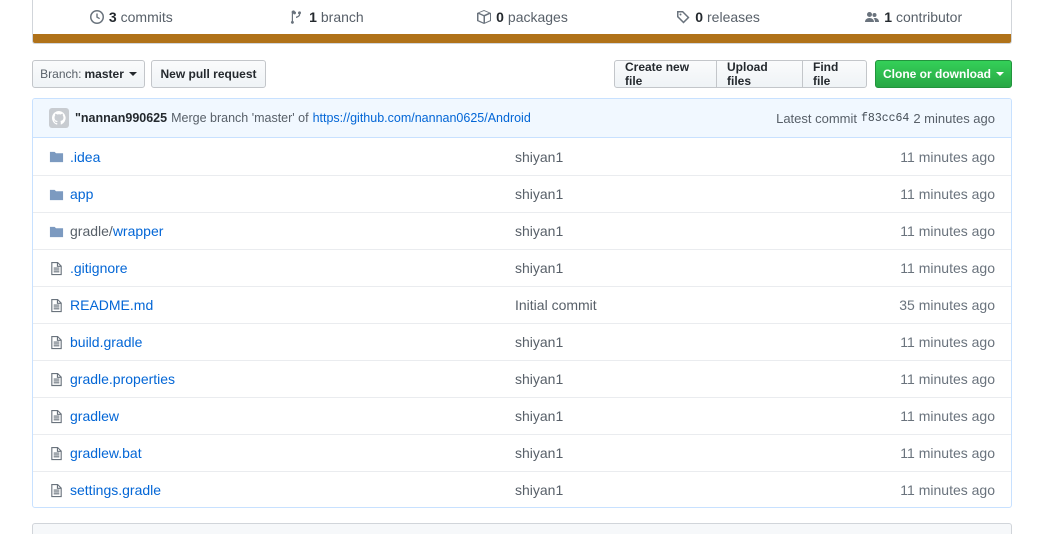  Describe the element at coordinates (888, 17) in the screenshot. I see `contributors-count: 1` at that location.